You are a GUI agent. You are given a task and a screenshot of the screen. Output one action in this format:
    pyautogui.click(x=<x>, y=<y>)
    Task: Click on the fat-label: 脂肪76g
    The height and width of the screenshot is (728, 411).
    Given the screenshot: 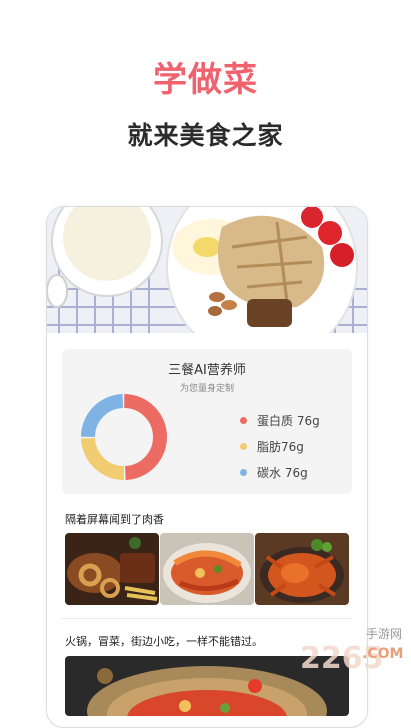 What is the action you would take?
    pyautogui.click(x=280, y=446)
    